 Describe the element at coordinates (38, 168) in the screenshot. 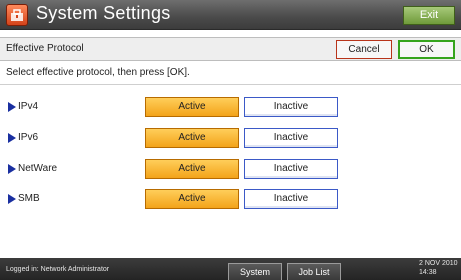

I see `protocol-label: NetWare` at that location.